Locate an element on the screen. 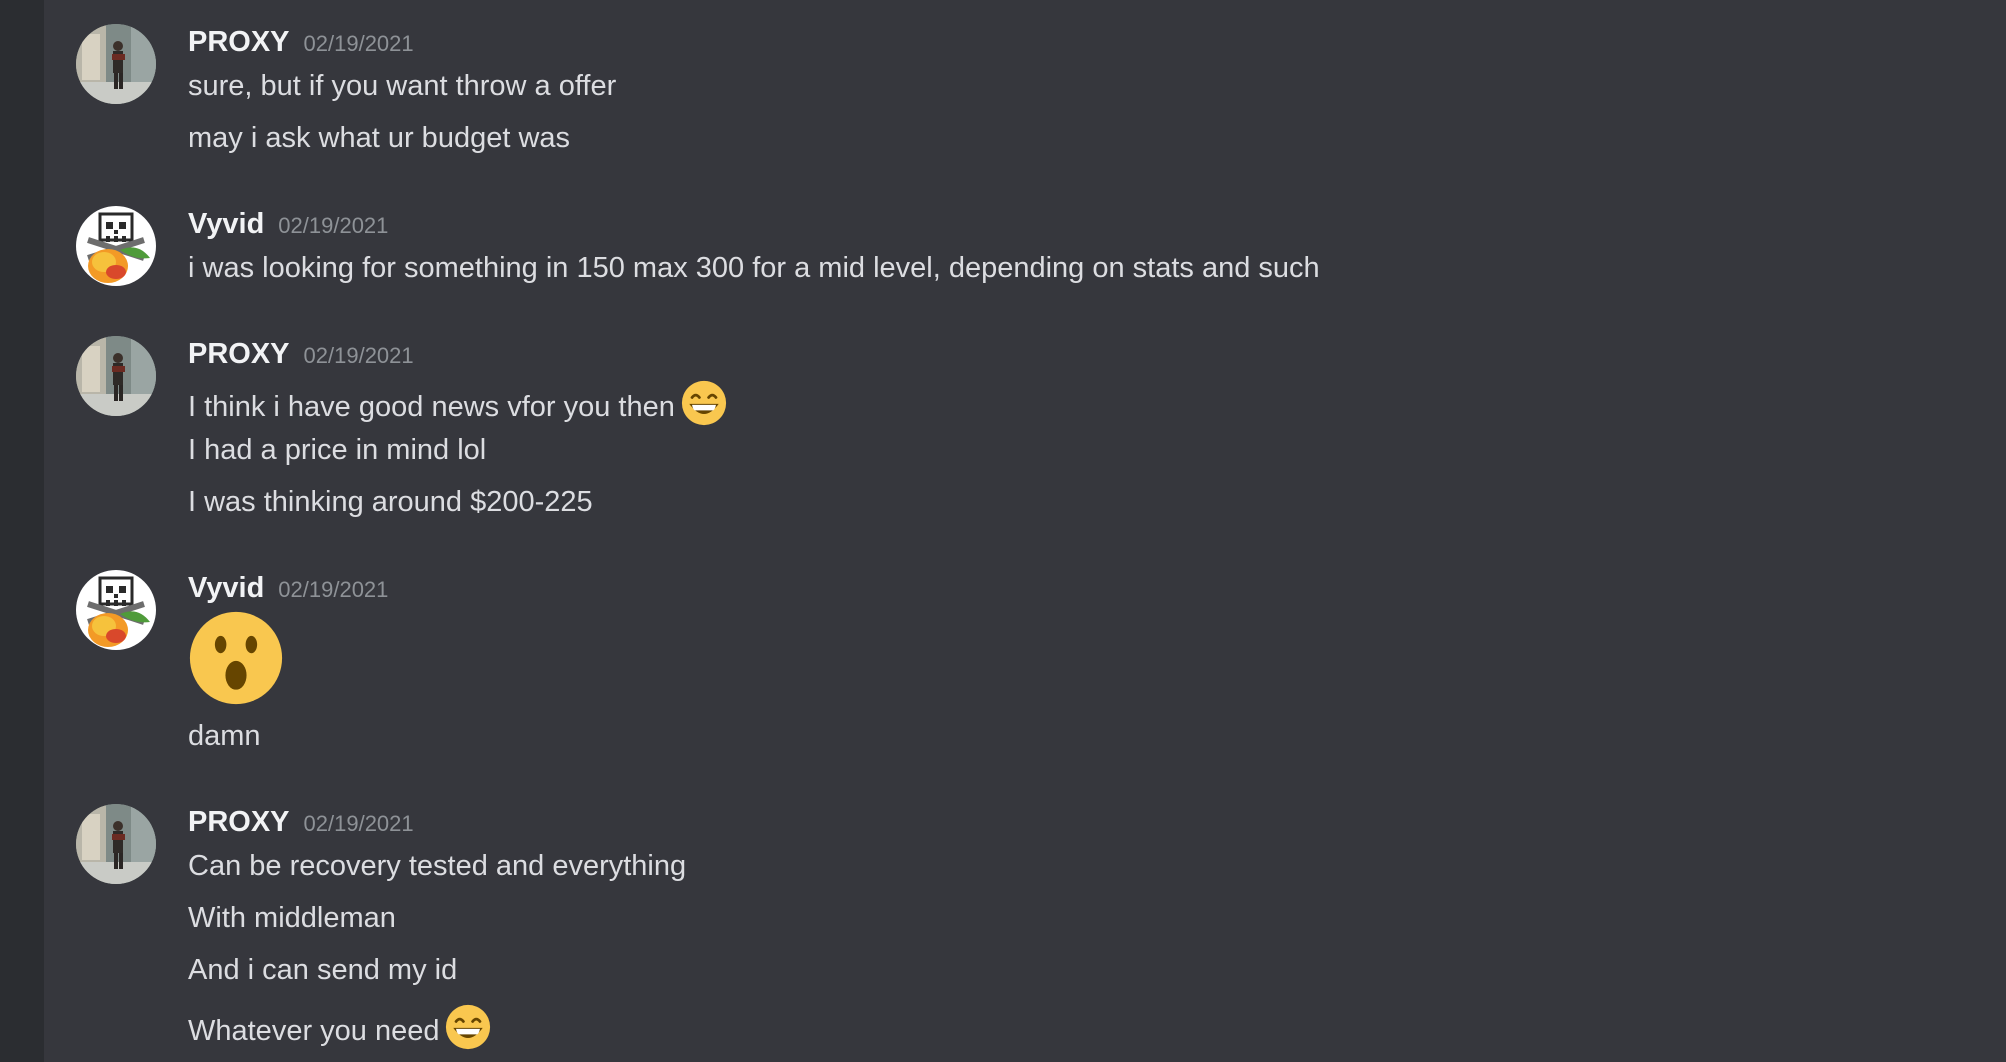  message-line: I think i have good news vfor you then is located at coordinates (457, 403).